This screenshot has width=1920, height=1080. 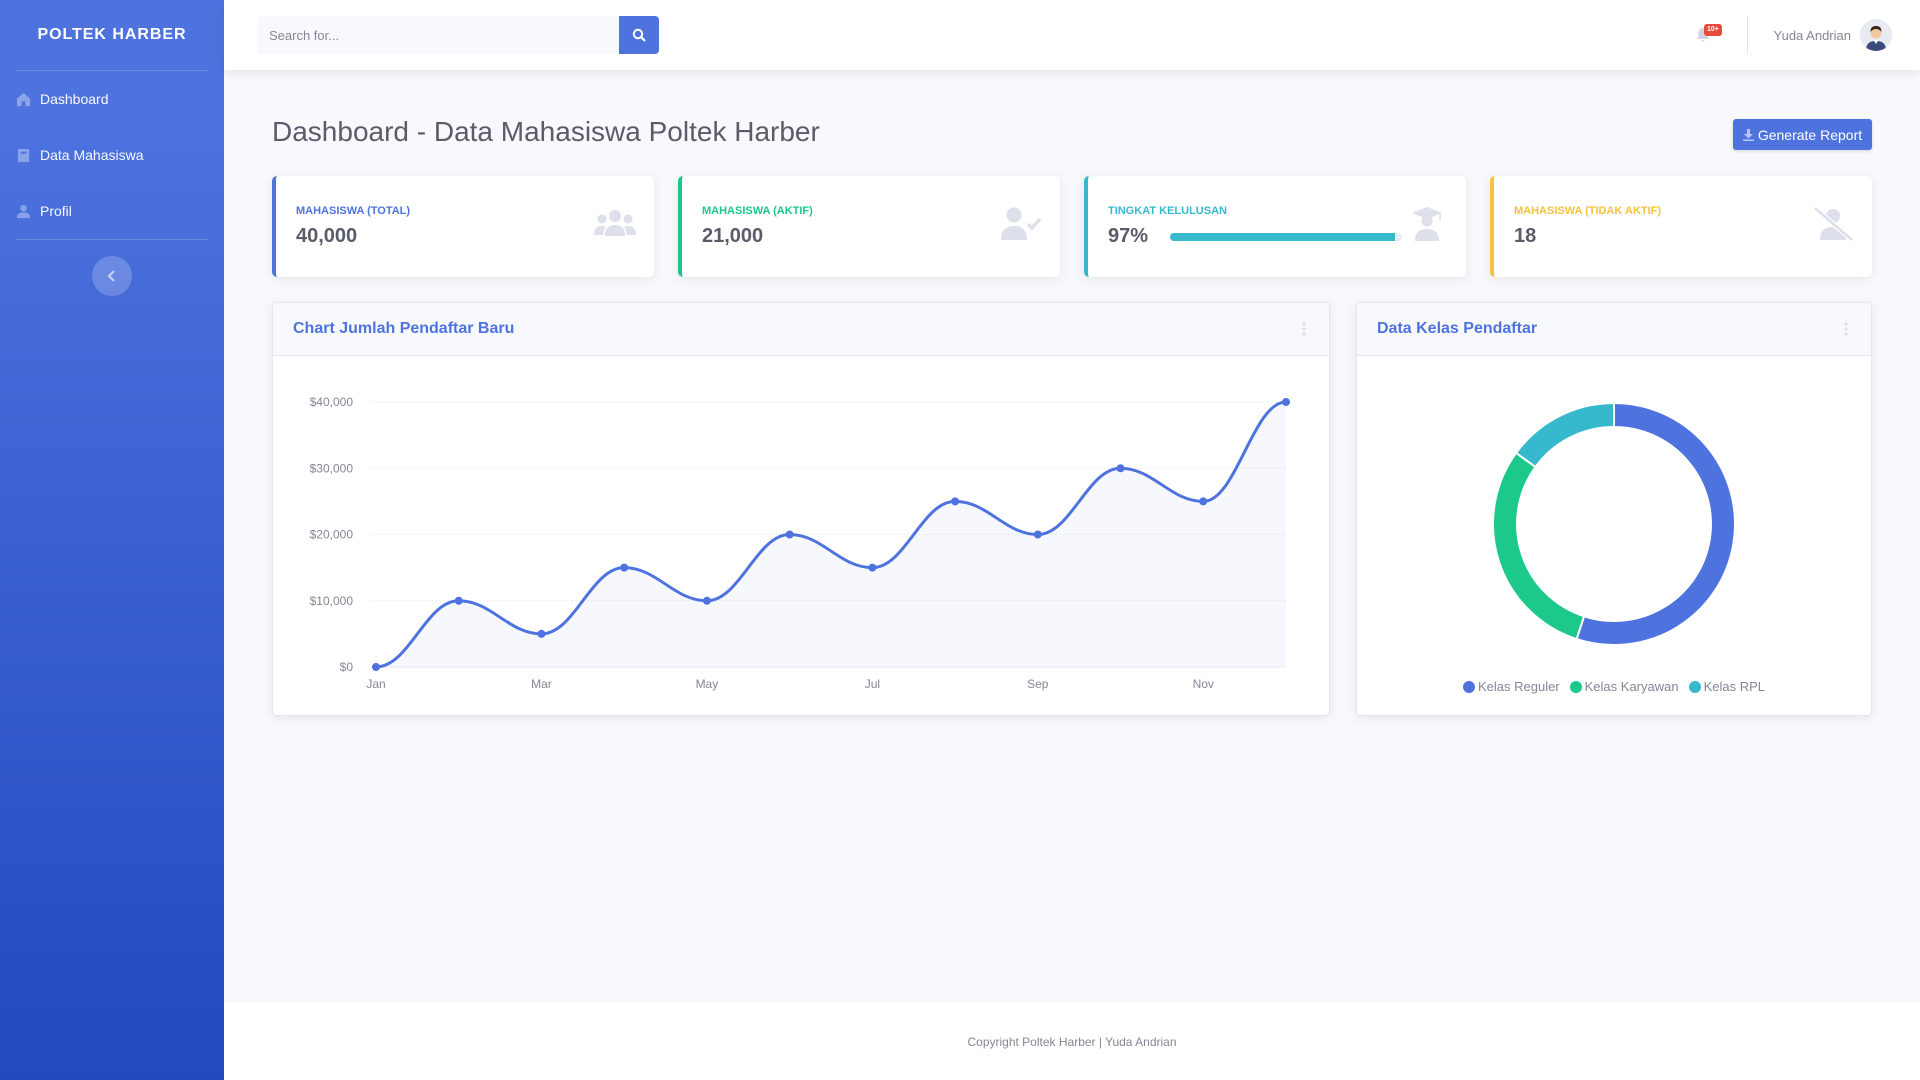 I want to click on y-tick-label: $10,000, so click(x=332, y=601).